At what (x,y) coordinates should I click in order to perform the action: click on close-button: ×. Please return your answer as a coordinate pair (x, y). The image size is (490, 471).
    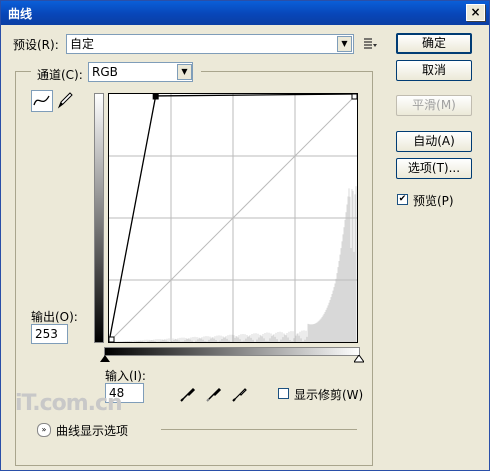
    Looking at the image, I should click on (475, 12).